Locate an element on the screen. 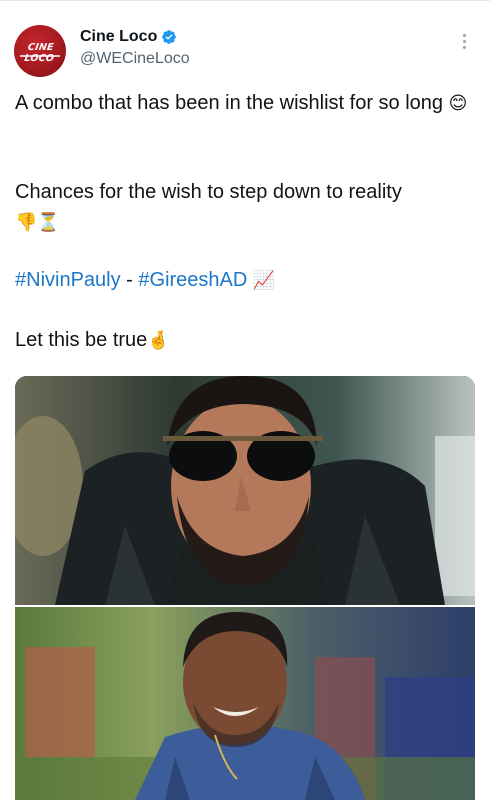 The height and width of the screenshot is (800, 490). tweet-hashtags-line: #NivinPauly - #GireeshAD 📈 is located at coordinates (246, 280).